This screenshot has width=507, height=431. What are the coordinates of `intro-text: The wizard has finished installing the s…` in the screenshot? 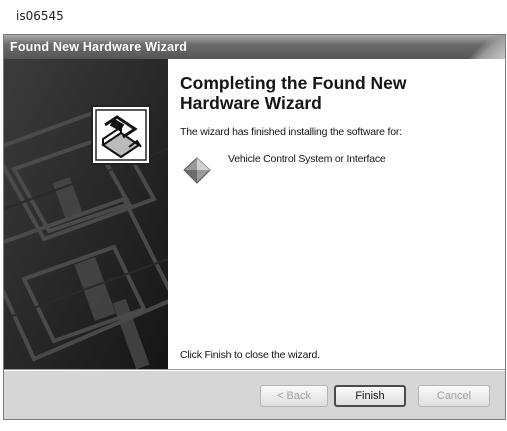 It's located at (291, 132).